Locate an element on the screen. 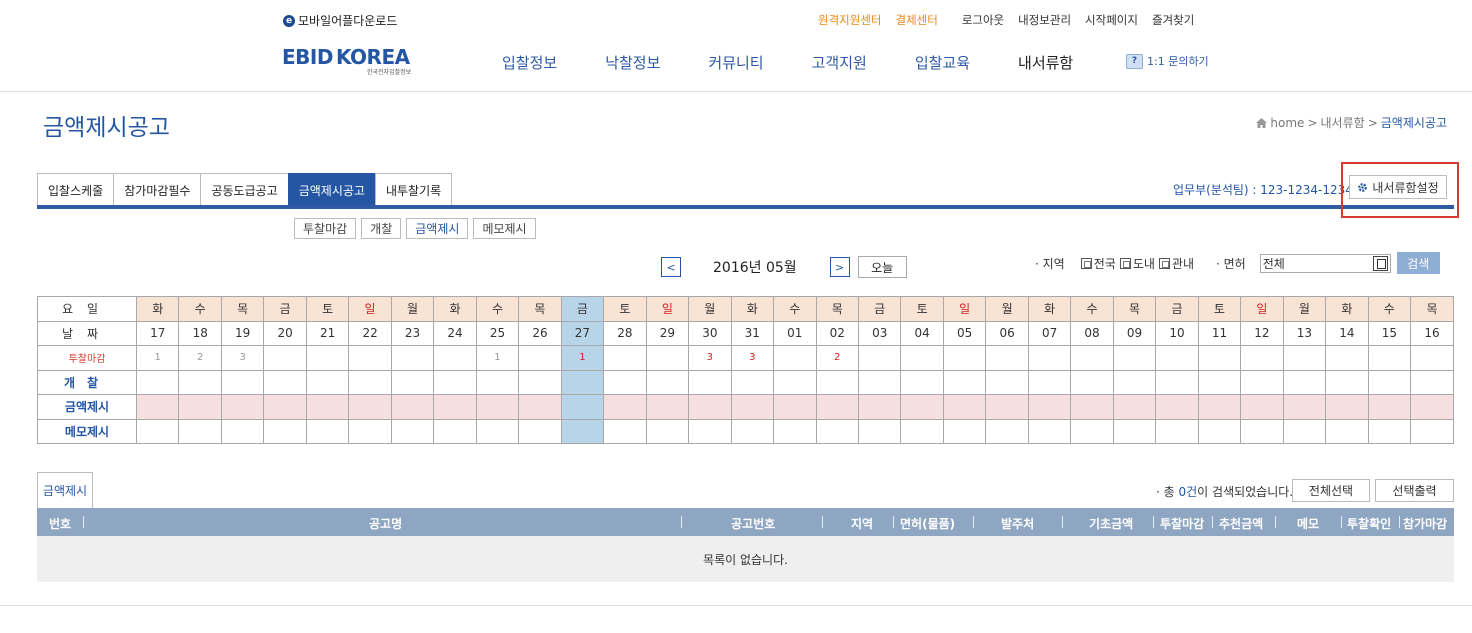  mobile-app-download-link: e 모바일어플다운로드 is located at coordinates (340, 20).